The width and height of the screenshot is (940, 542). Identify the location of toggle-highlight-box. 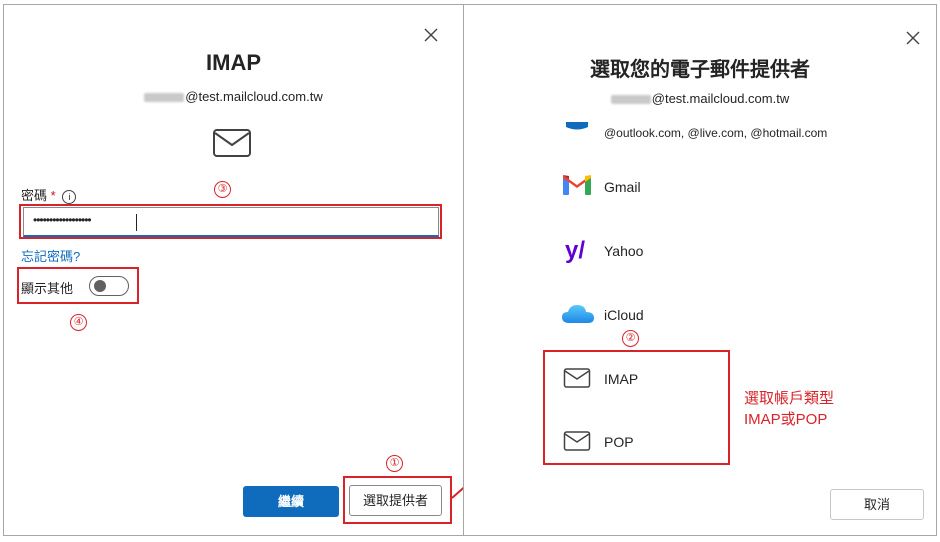
(78, 285).